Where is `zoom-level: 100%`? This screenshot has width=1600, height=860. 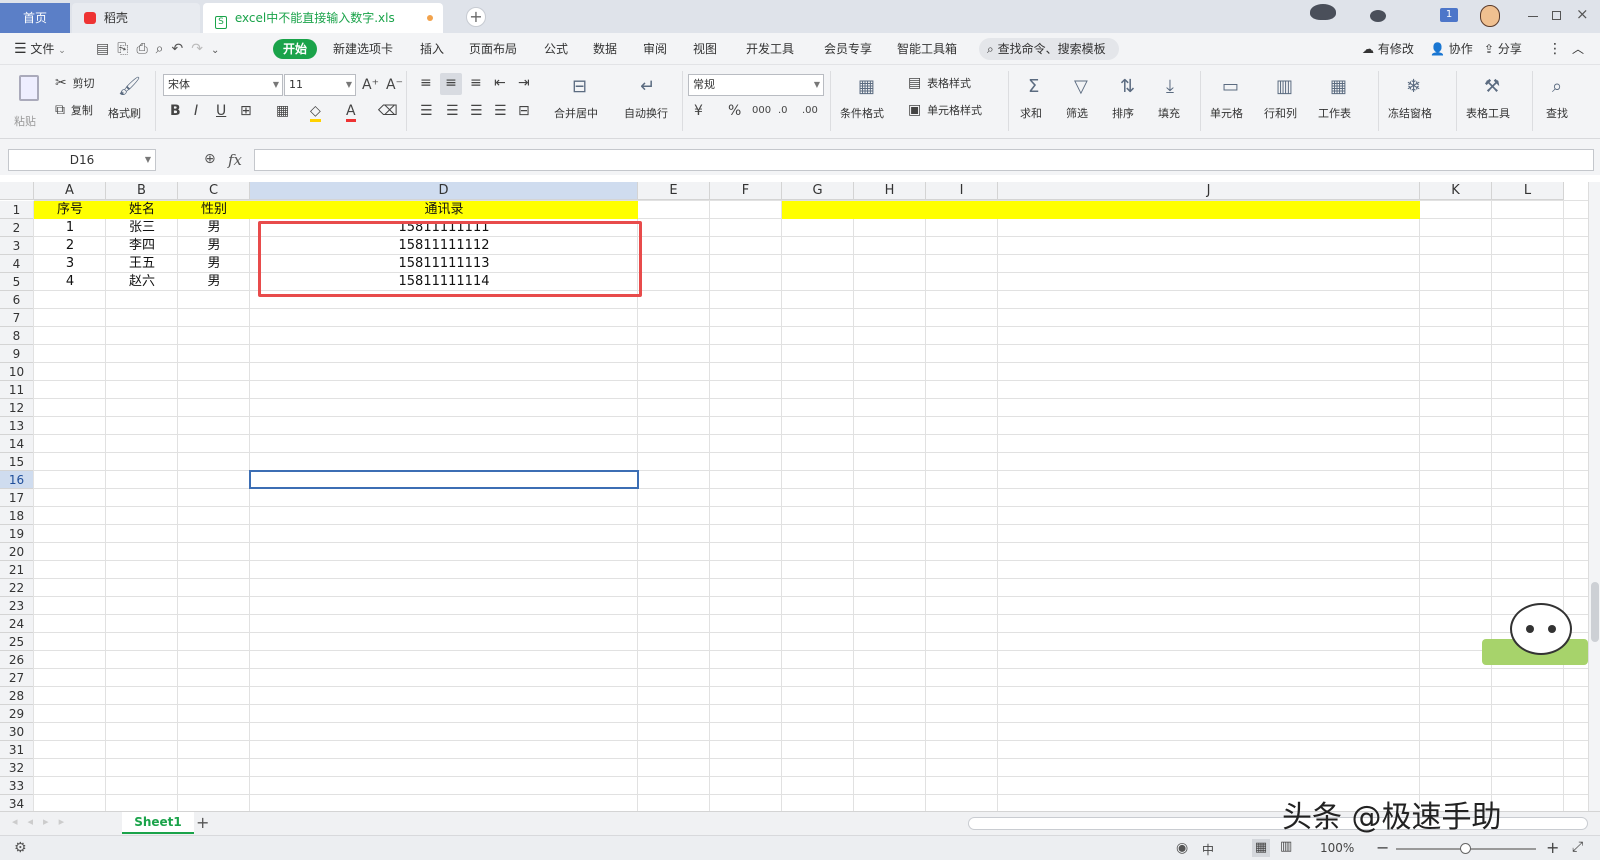
zoom-level: 100% is located at coordinates (1337, 848).